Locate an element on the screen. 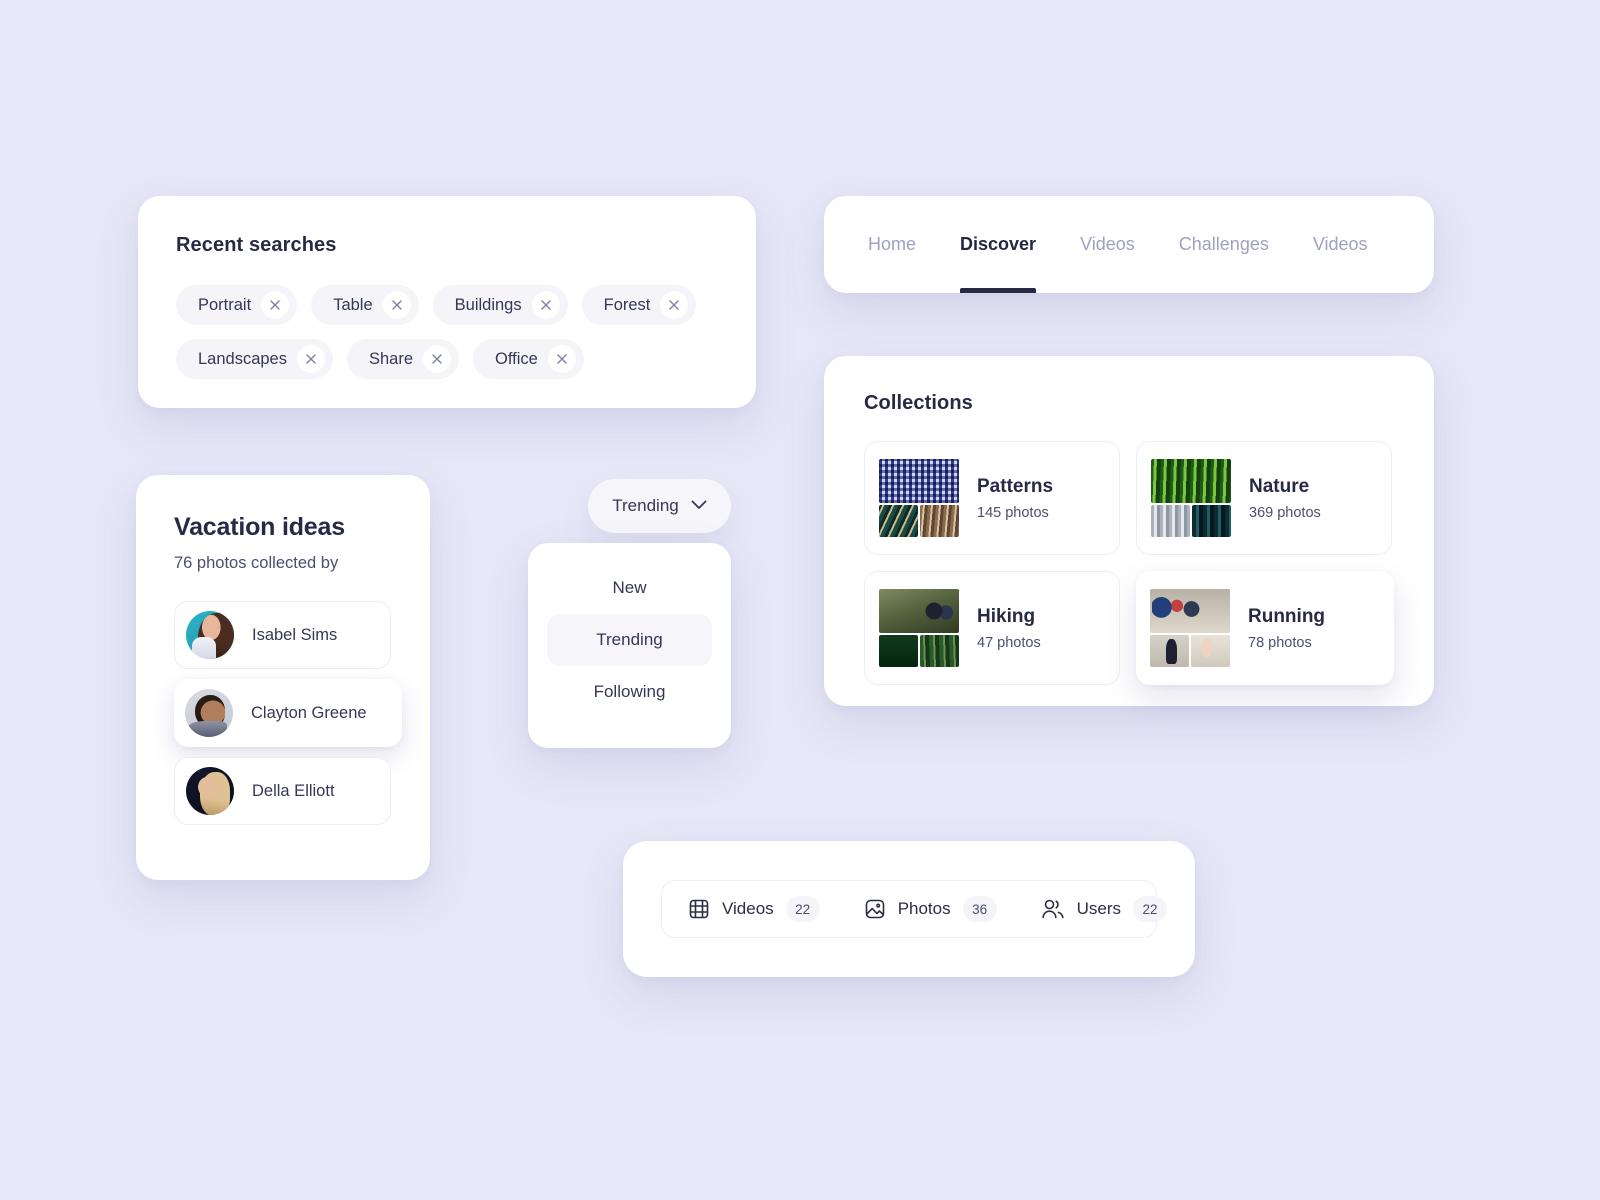 The width and height of the screenshot is (1600, 1200). collection-count: 145 photos is located at coordinates (1013, 512).